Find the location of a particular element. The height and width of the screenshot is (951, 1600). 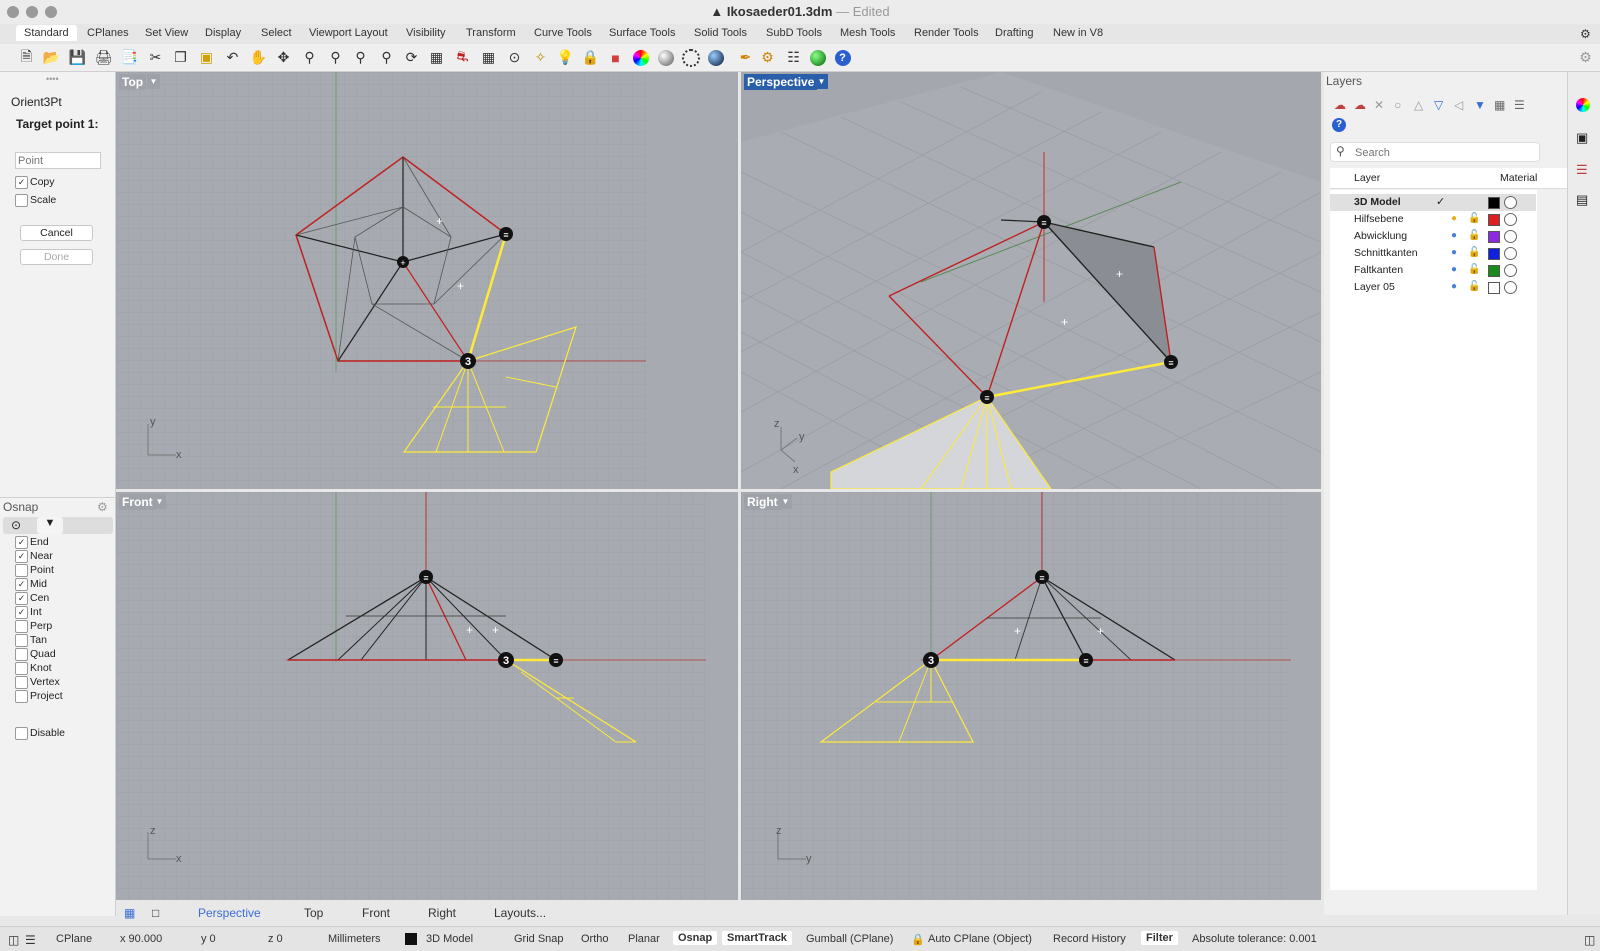

lock-icon: 🔒 is located at coordinates (590, 57).